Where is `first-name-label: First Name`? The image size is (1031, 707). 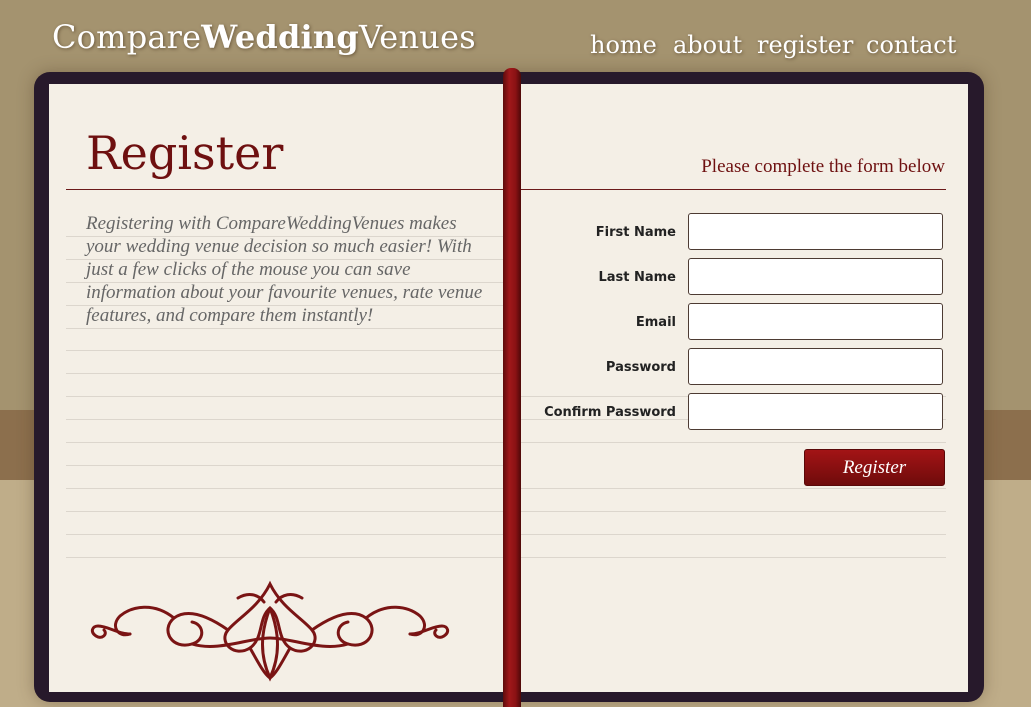
first-name-label: First Name is located at coordinates (635, 232).